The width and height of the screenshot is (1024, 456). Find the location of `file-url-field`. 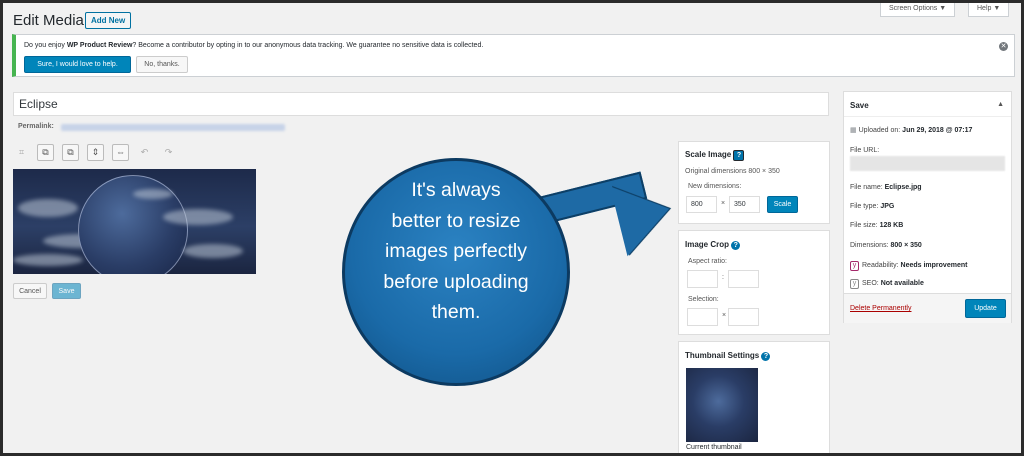

file-url-field is located at coordinates (927, 163).